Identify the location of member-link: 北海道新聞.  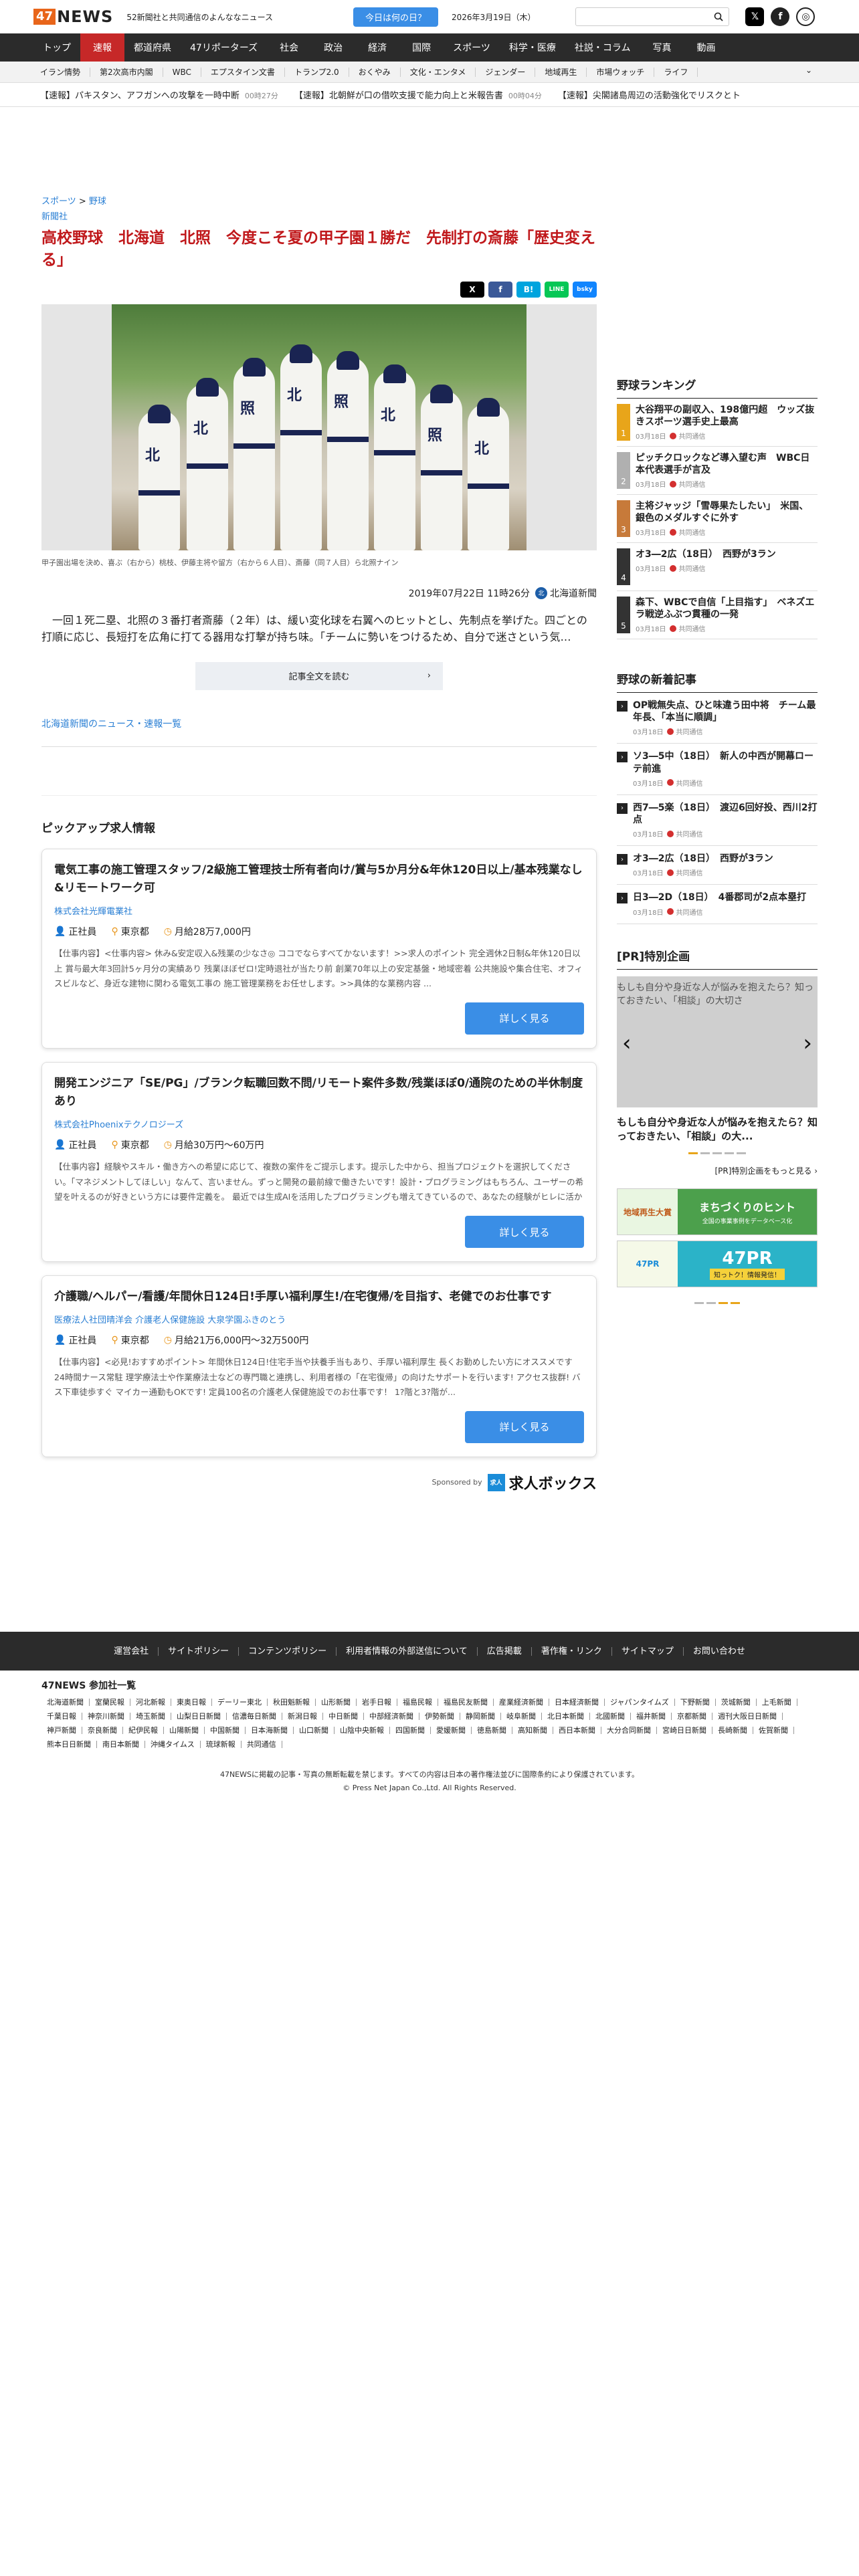
(65, 1702).